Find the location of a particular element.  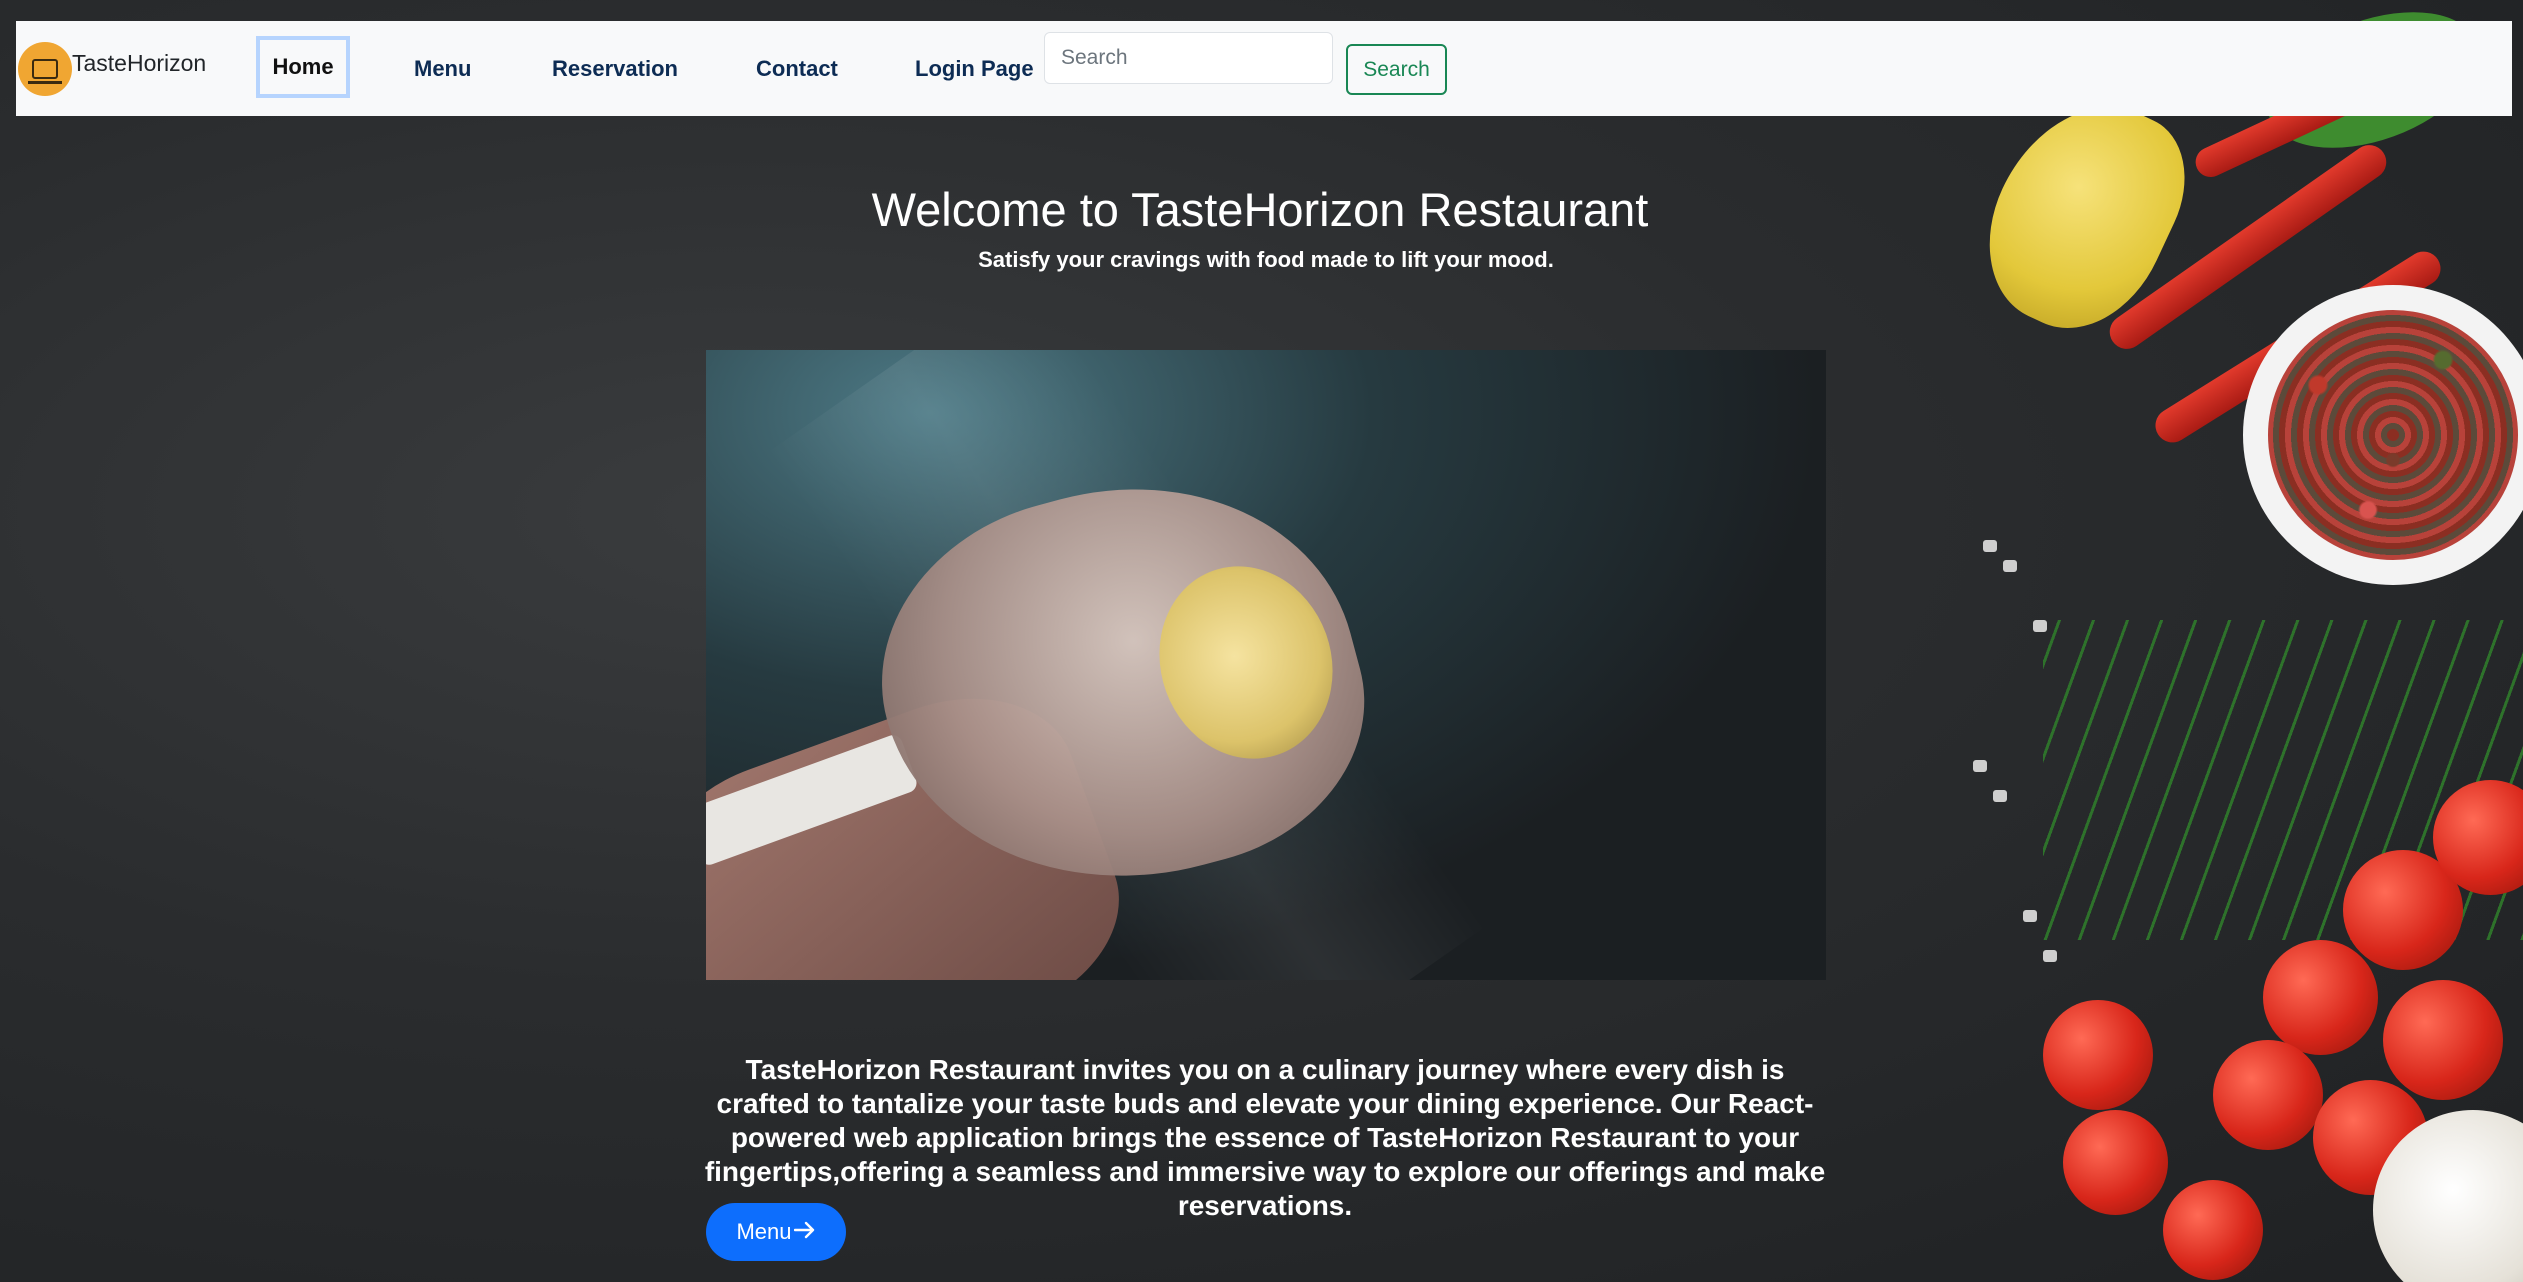

menu-button-label: Menu is located at coordinates (764, 1231).